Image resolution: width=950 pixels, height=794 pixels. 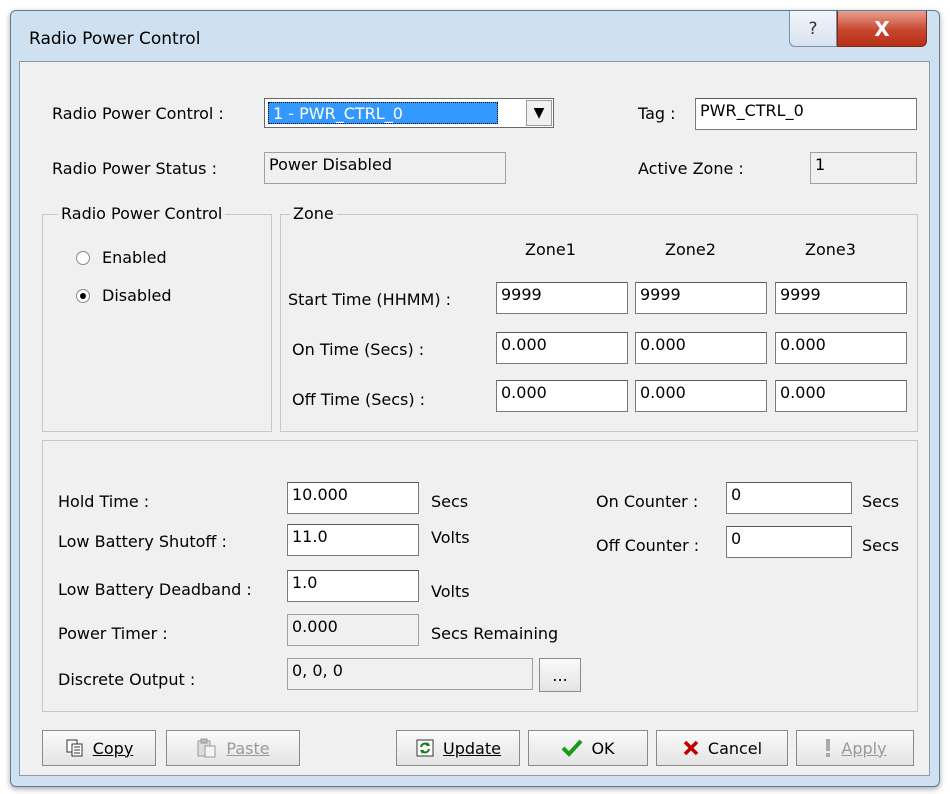 I want to click on paste-button: Paste, so click(x=233, y=748).